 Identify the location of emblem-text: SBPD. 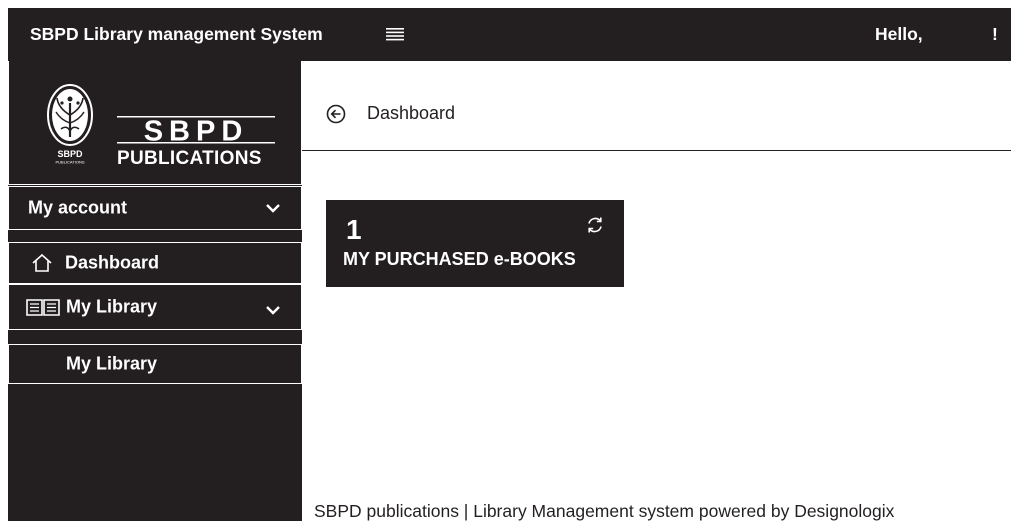
(70, 154).